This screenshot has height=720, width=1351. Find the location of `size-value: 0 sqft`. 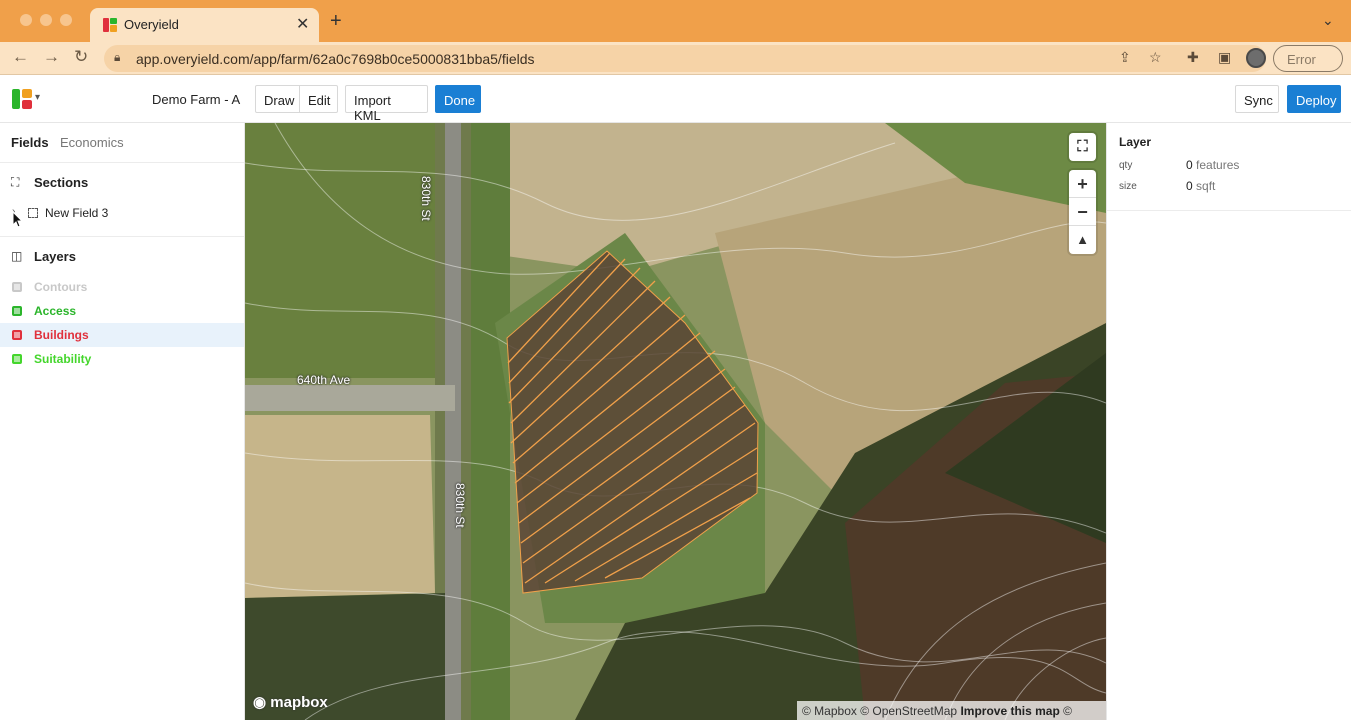

size-value: 0 sqft is located at coordinates (1200, 186).